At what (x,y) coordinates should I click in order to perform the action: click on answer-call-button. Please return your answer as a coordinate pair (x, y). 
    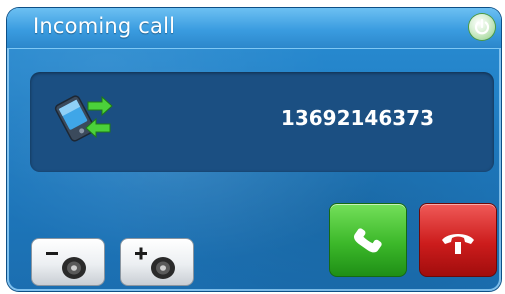
    Looking at the image, I should click on (368, 240).